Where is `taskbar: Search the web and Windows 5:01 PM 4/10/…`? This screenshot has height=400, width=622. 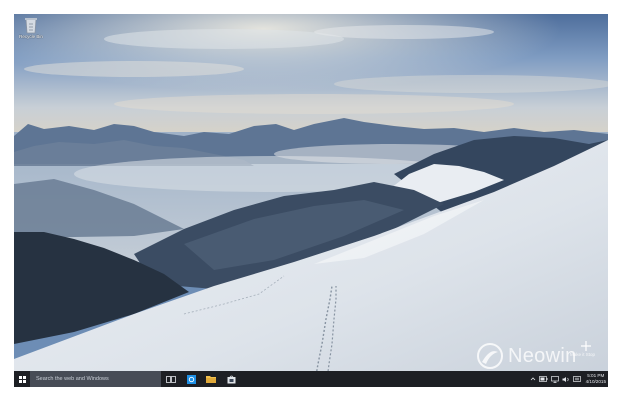 taskbar: Search the web and Windows 5:01 PM 4/10/… is located at coordinates (311, 379).